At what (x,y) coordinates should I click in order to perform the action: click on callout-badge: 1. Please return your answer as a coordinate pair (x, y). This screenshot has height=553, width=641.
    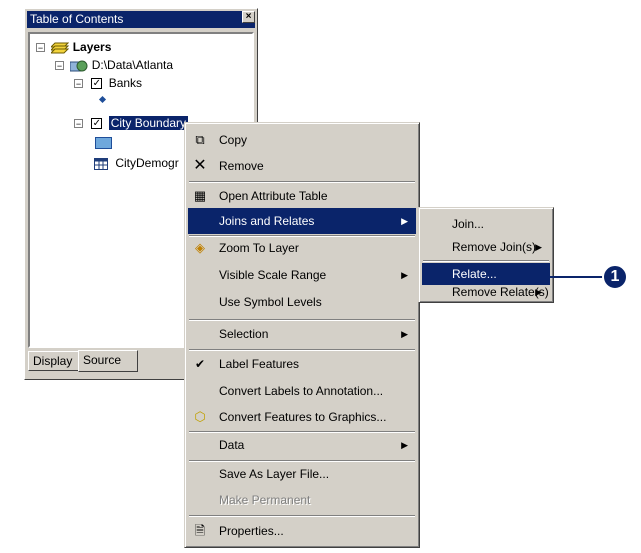
    Looking at the image, I should click on (615, 277).